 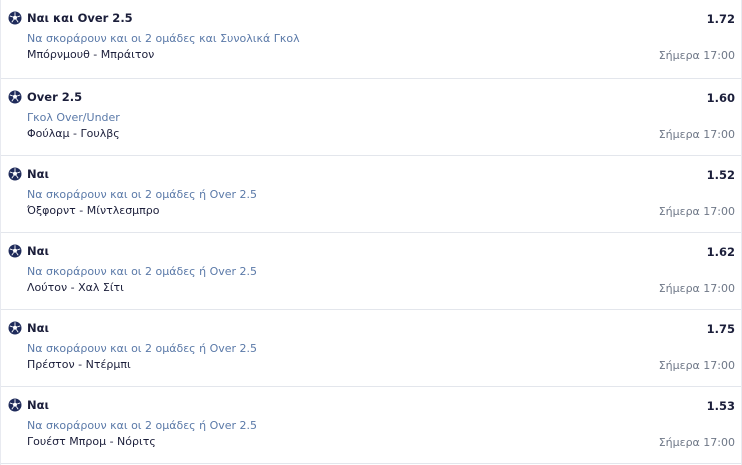 What do you see at coordinates (80, 18) in the screenshot?
I see `bet-selection: Ναι και Over 2.5` at bounding box center [80, 18].